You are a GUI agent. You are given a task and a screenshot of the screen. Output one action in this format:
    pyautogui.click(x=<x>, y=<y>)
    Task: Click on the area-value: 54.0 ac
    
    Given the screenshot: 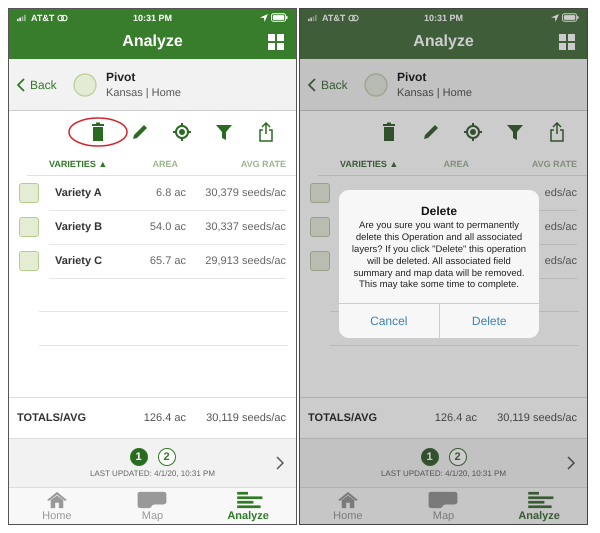 What is the action you would take?
    pyautogui.click(x=168, y=226)
    